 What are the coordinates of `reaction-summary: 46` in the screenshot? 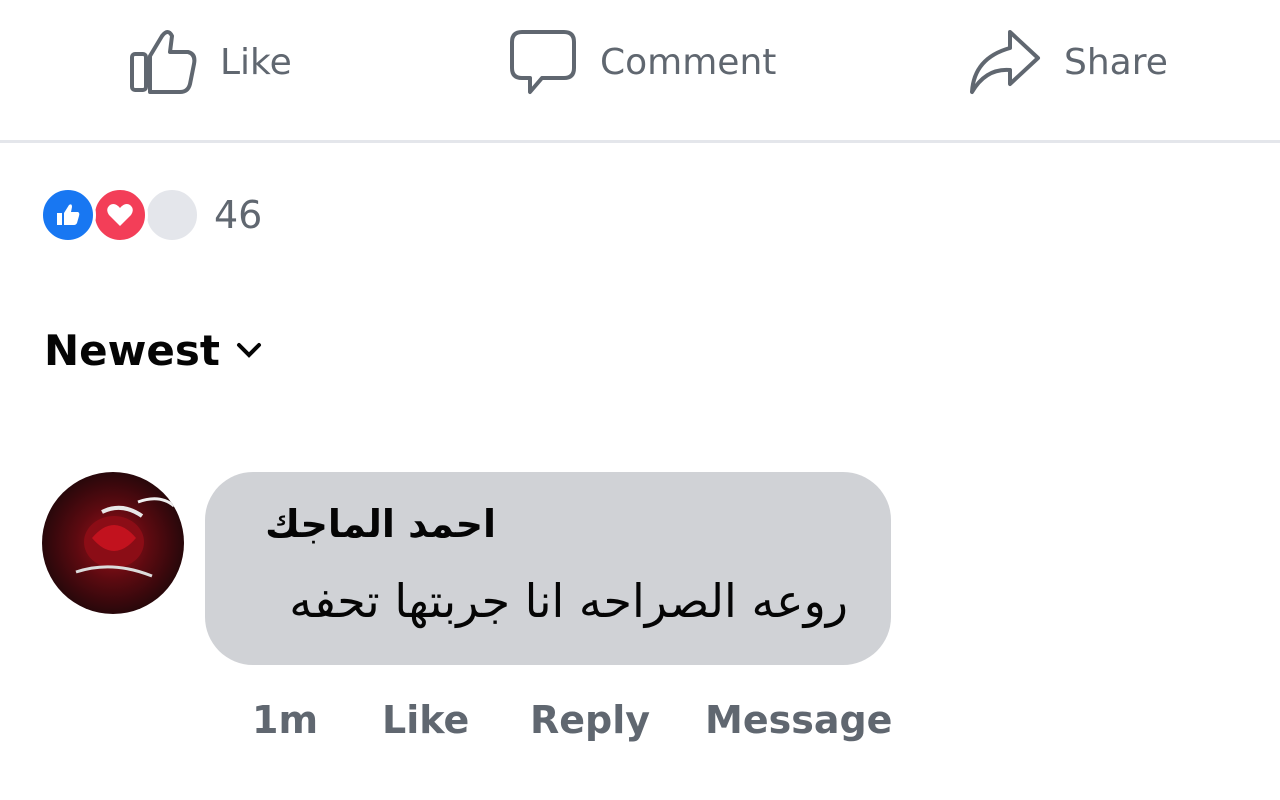 It's located at (151, 215).